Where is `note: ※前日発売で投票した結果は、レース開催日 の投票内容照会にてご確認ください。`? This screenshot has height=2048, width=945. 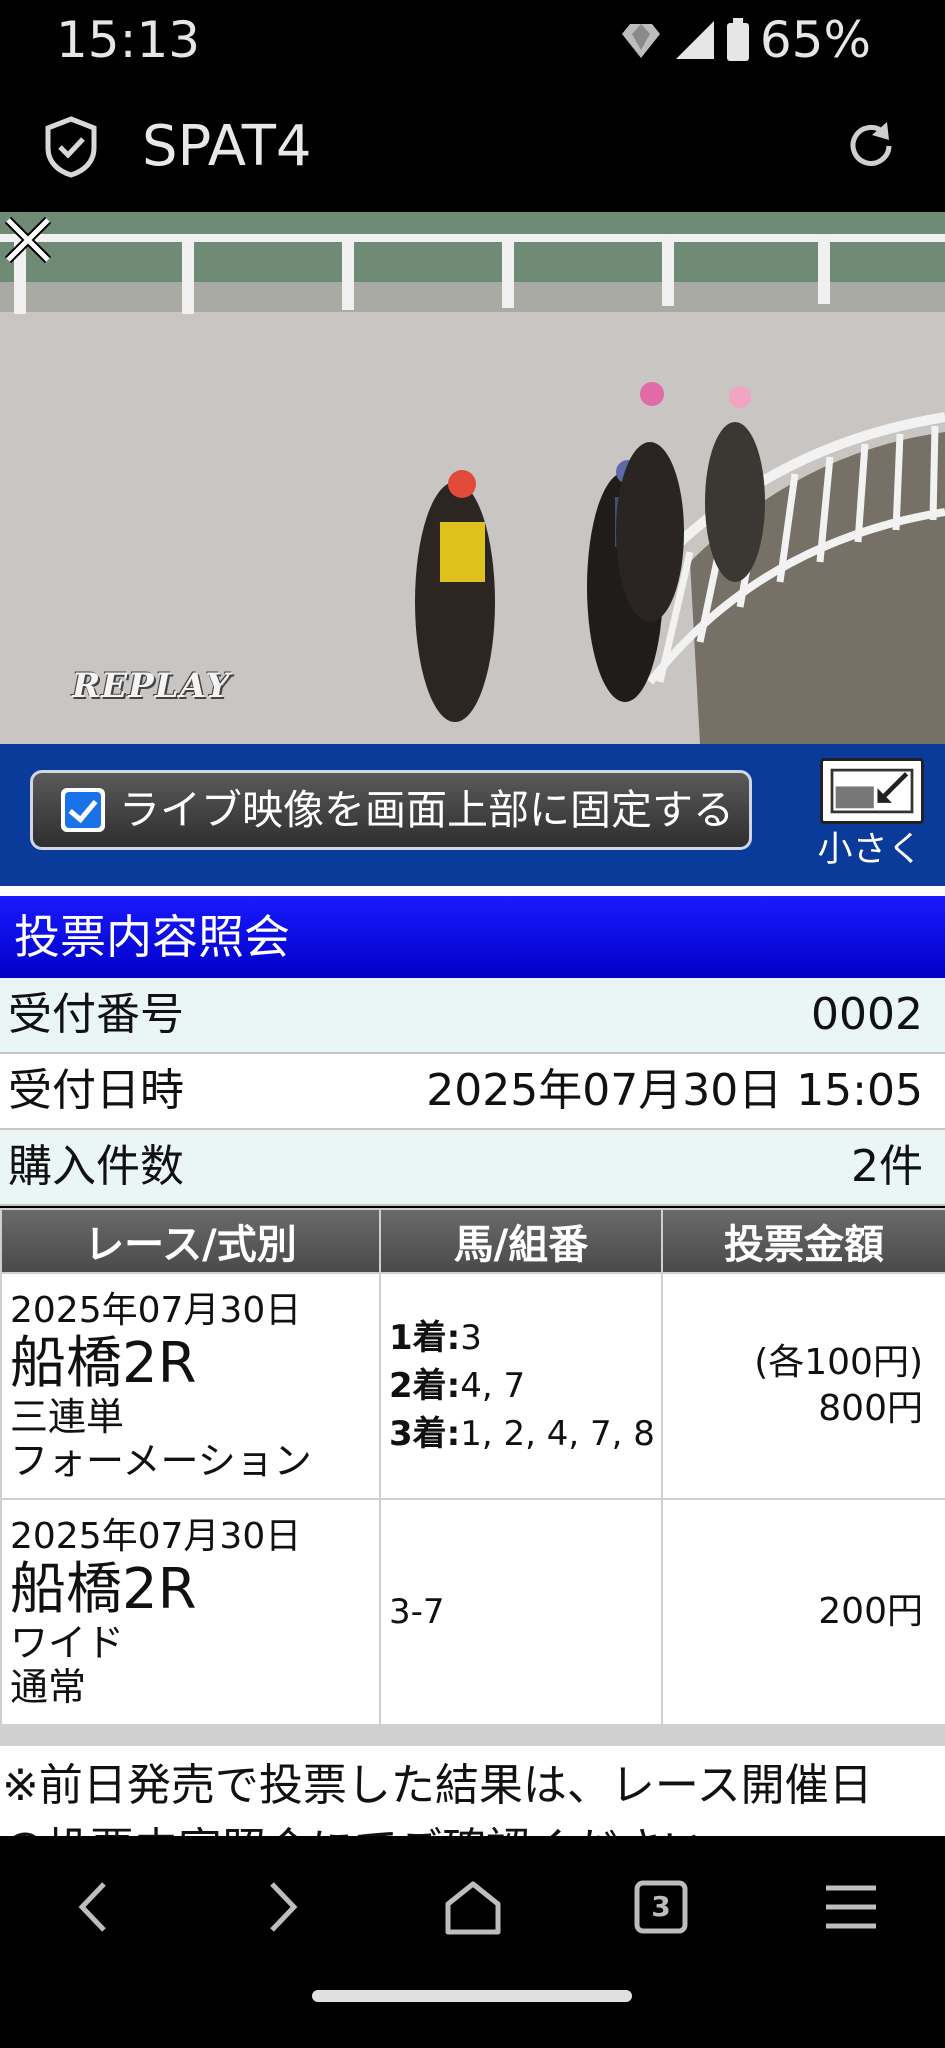
note: ※前日発売で投票した結果は、レース開催日 の投票内容照会にてご確認ください。 is located at coordinates (472, 1791).